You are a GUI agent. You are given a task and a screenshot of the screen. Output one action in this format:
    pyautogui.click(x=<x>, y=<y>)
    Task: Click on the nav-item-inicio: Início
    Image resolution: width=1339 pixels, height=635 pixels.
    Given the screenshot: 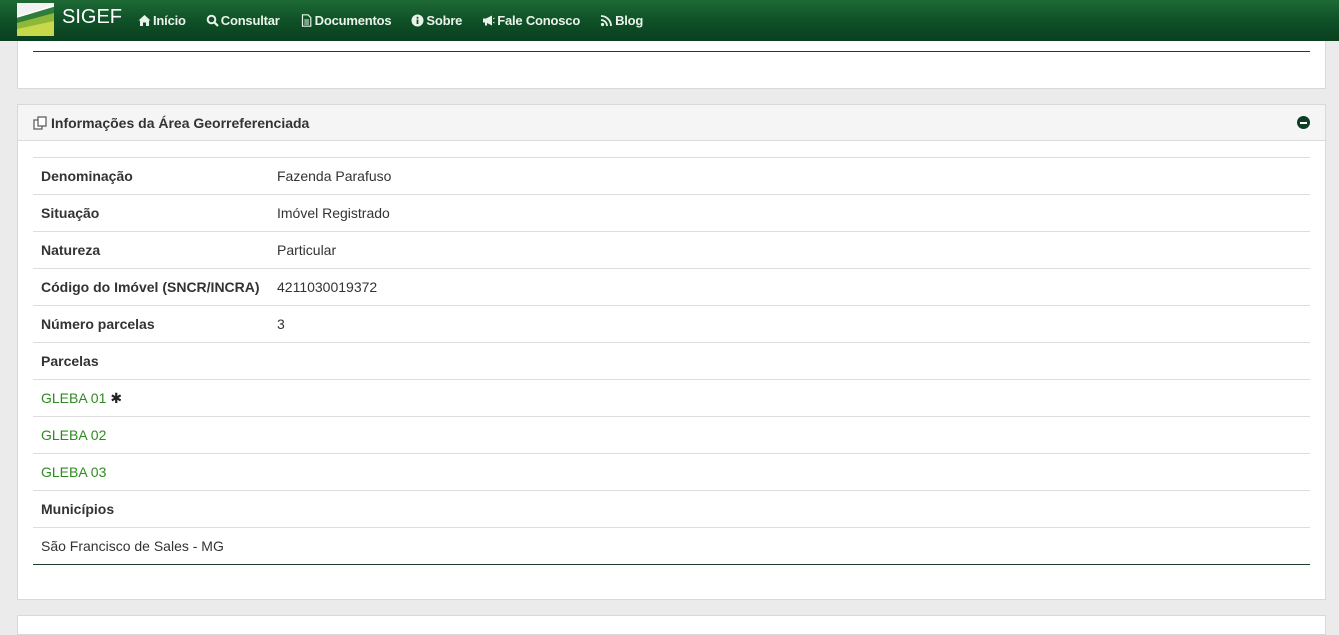 What is the action you would take?
    pyautogui.click(x=162, y=20)
    